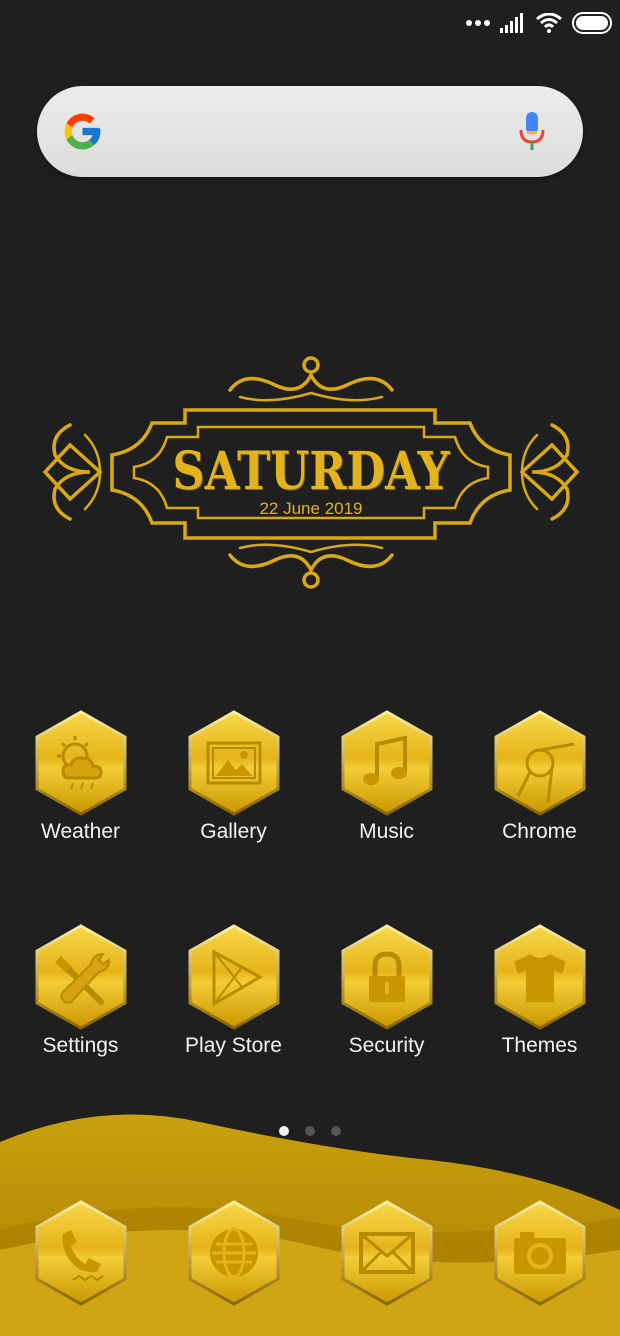 Image resolution: width=620 pixels, height=1336 pixels. What do you see at coordinates (82, 131) in the screenshot?
I see `google-logo-icon` at bounding box center [82, 131].